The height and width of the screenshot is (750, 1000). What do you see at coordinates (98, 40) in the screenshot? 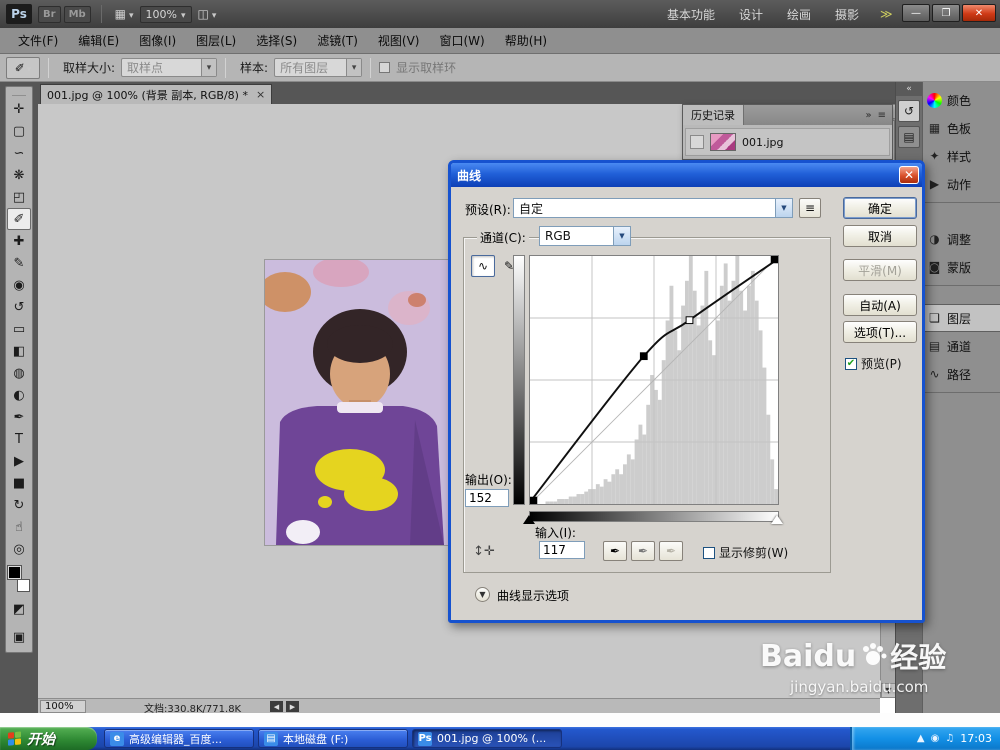
I see `menu-item: 编辑(E)` at bounding box center [98, 40].